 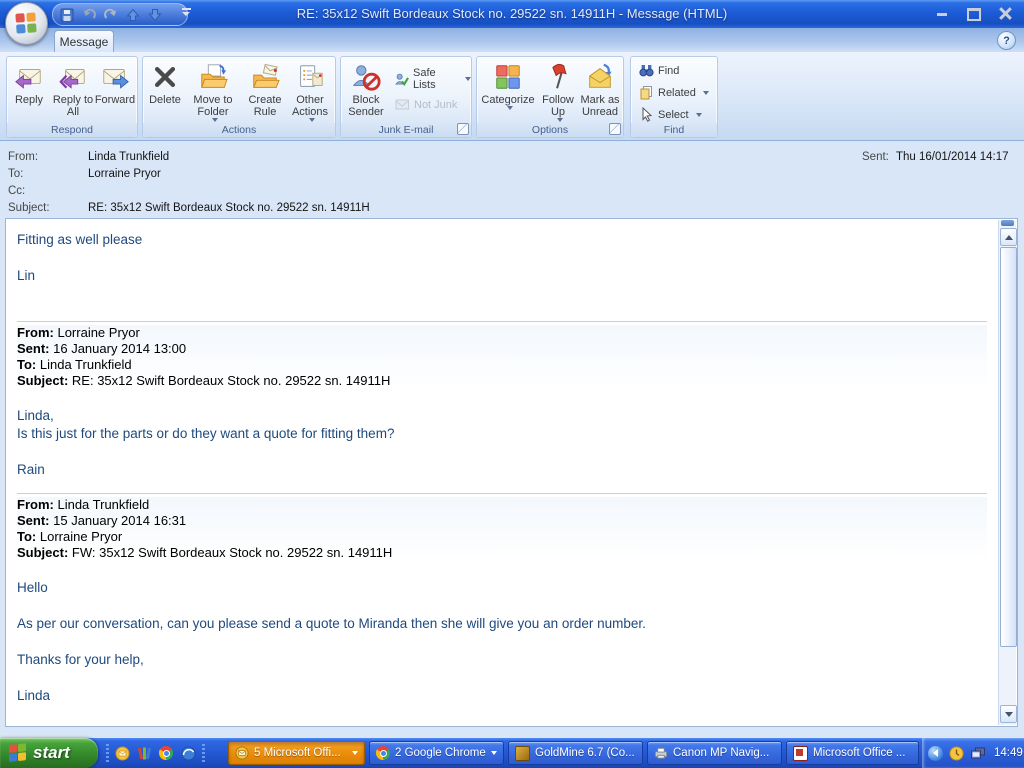 I want to click on vertical-scrollbar, so click(x=1007, y=472).